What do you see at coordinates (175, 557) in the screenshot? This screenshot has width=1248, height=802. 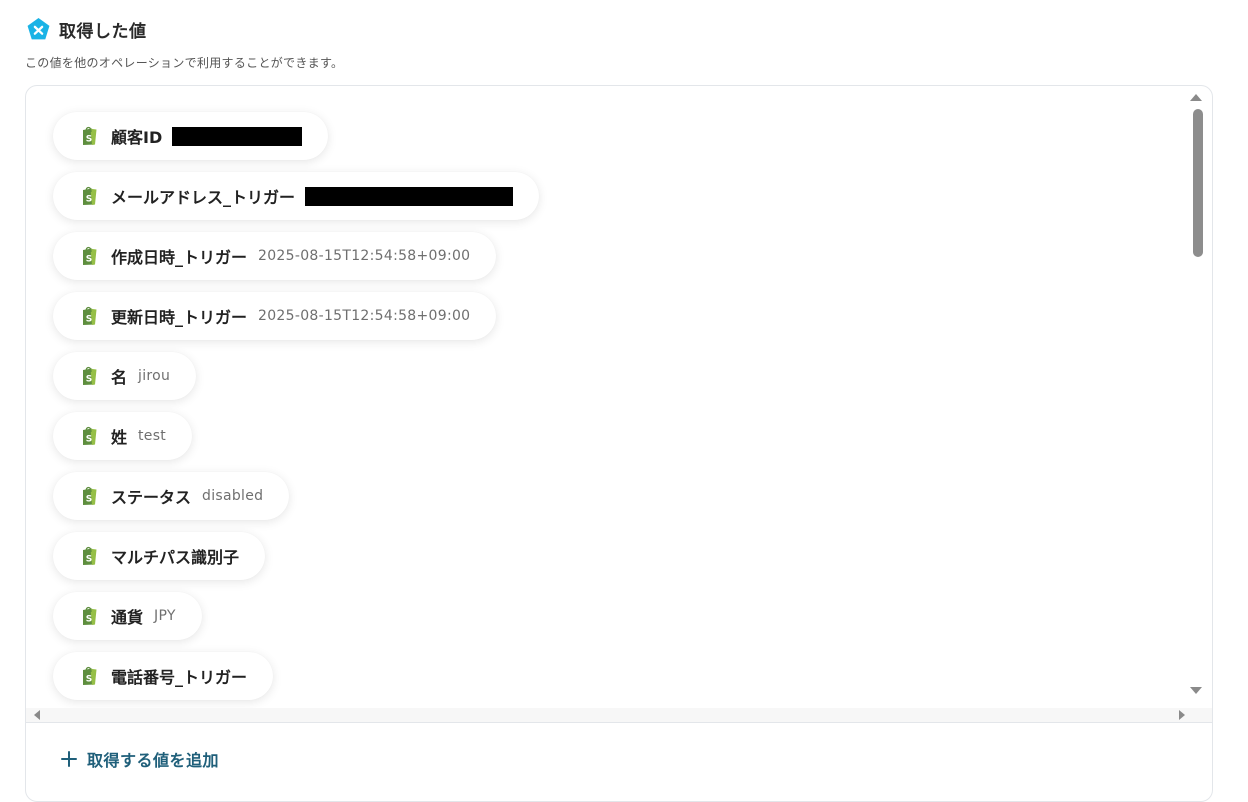 I see `value-chip-label: マルチパス識別子` at bounding box center [175, 557].